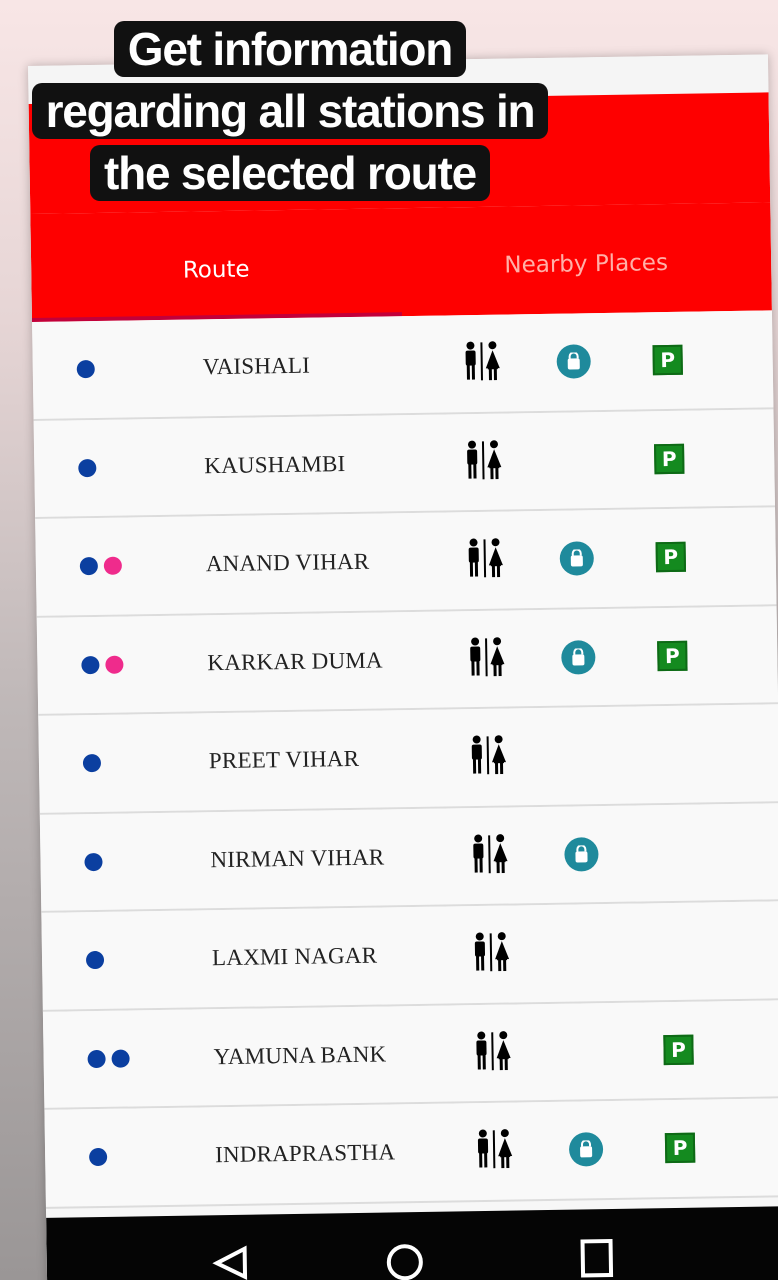  I want to click on tab-nearby-places: Nearby Places, so click(586, 259).